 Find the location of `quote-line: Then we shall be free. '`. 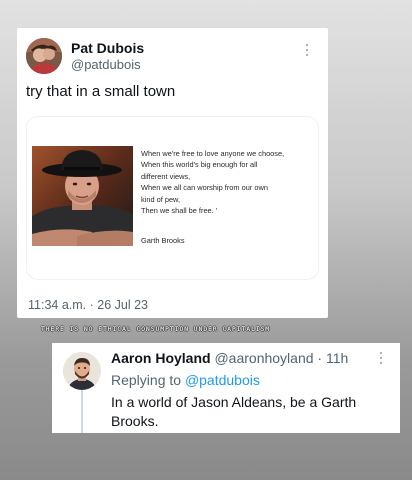

quote-line: Then we shall be free. ' is located at coordinates (179, 211).